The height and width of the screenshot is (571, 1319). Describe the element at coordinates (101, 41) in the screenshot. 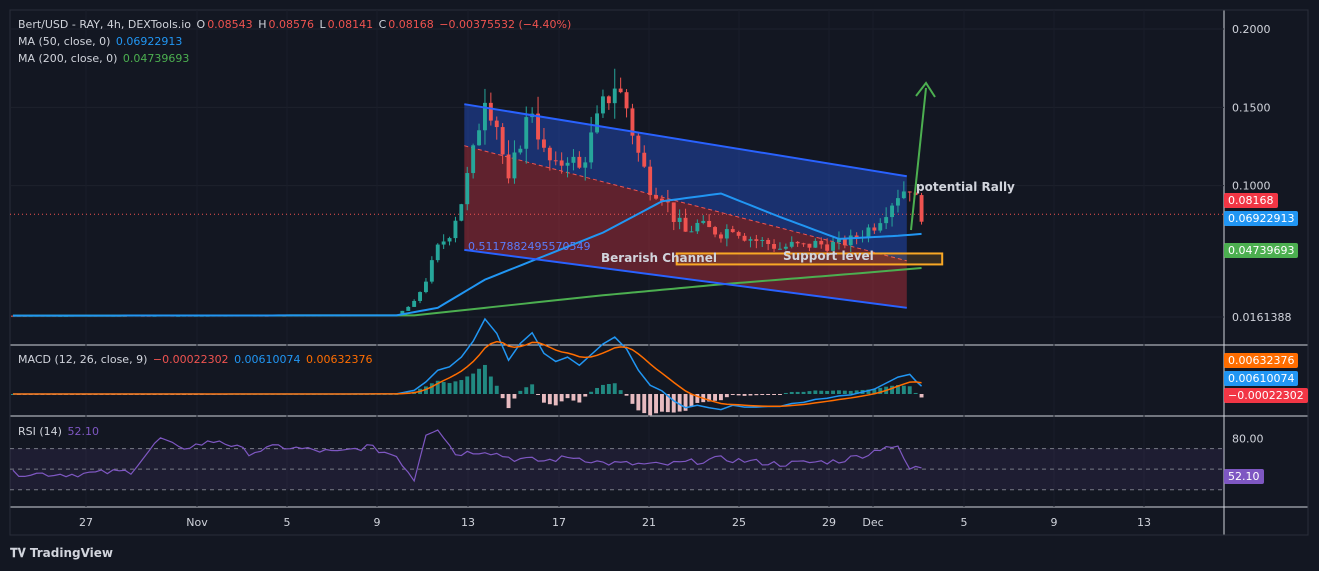

I see `ma50-legend: MA (50, close, 0) 0.06922913` at that location.